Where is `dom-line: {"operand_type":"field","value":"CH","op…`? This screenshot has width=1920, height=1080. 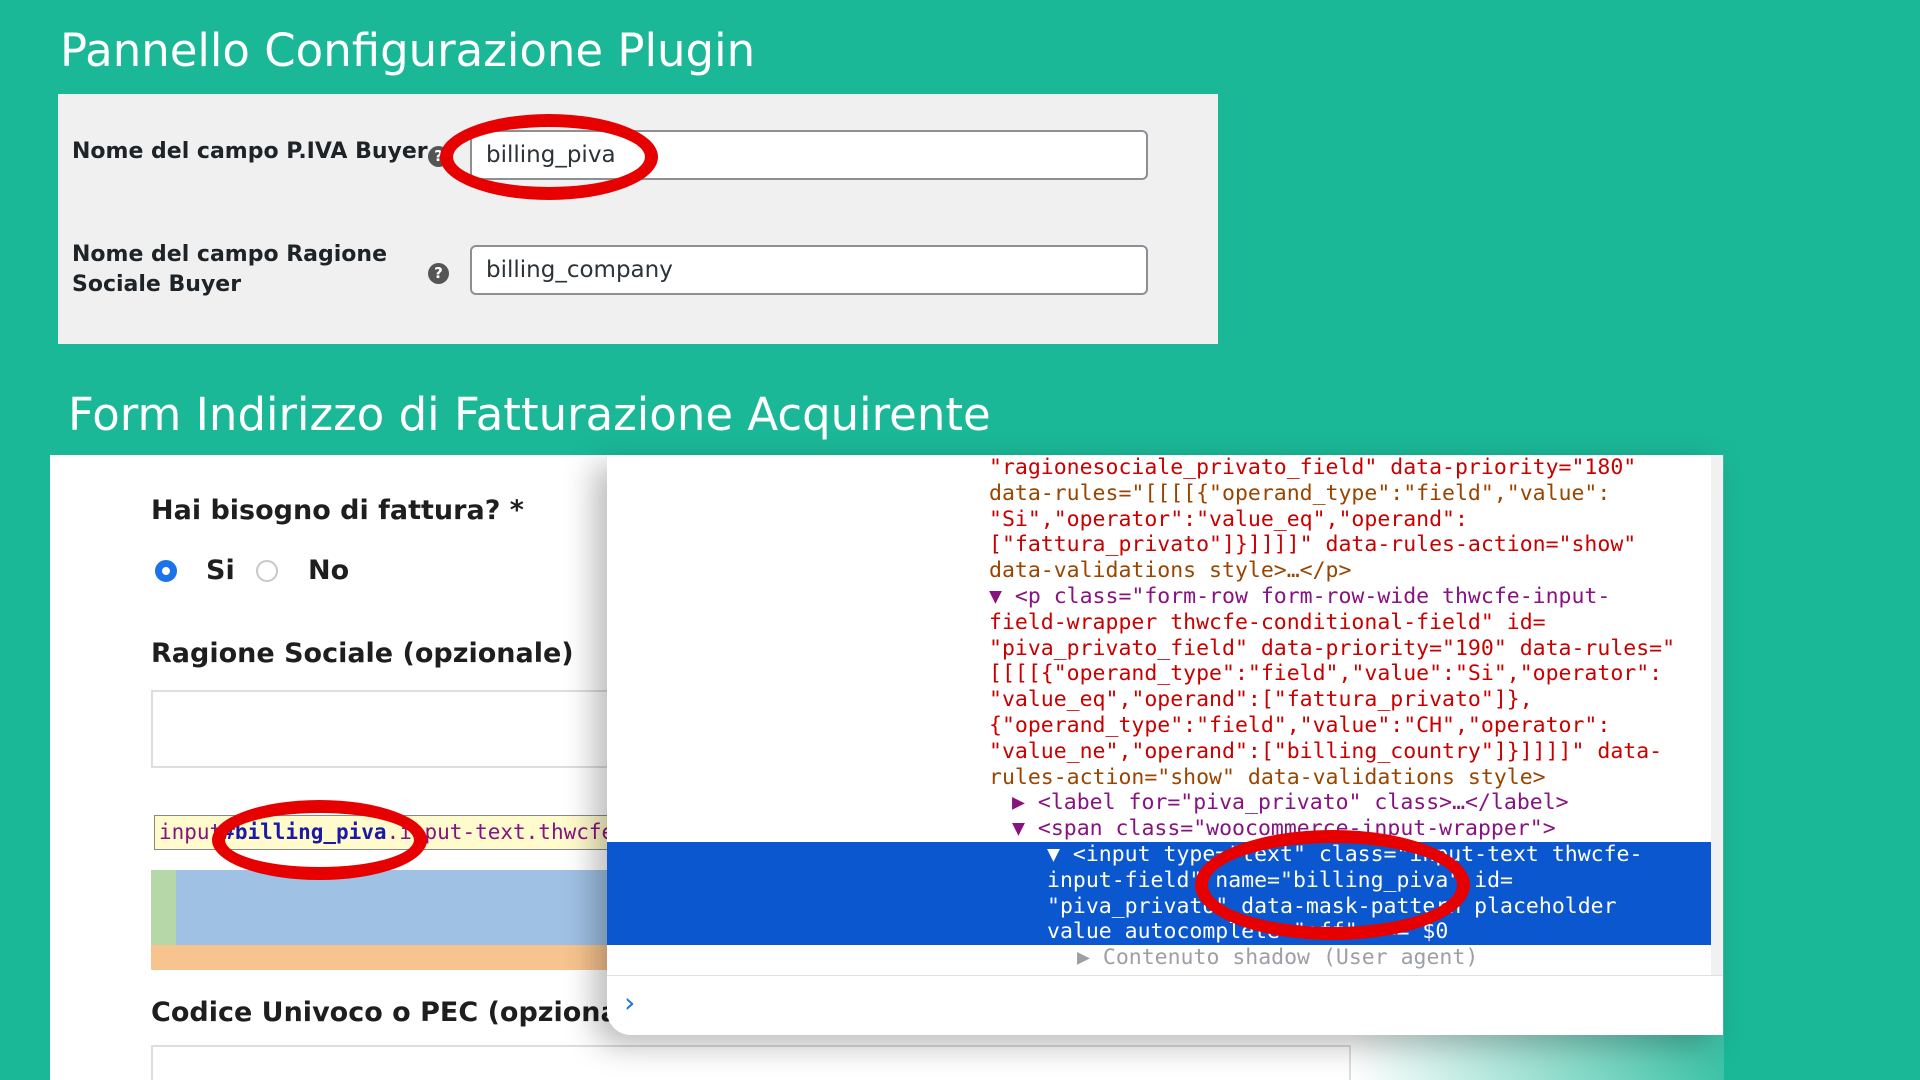
dom-line: {"operand_type":"field","value":"CH","op… is located at coordinates (1159, 726).